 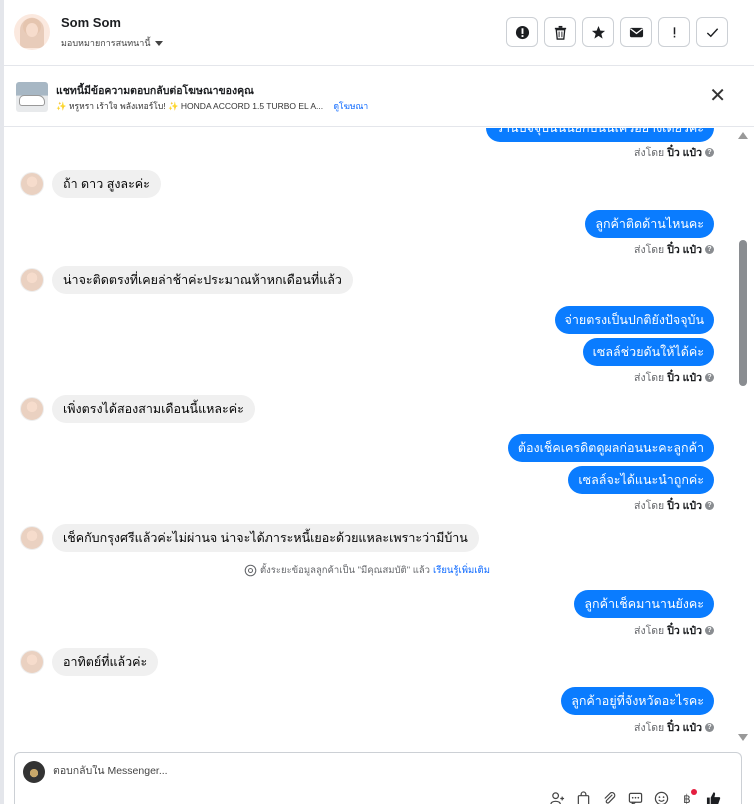 I want to click on lead-stage-icon, so click(x=250, y=570).